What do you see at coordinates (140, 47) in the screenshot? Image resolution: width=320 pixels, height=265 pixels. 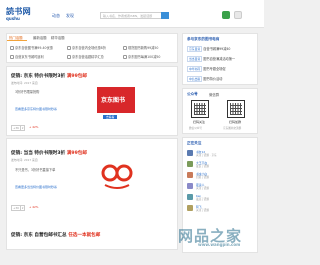 I see `list-item: 现货图书新购99减50` at bounding box center [140, 47].